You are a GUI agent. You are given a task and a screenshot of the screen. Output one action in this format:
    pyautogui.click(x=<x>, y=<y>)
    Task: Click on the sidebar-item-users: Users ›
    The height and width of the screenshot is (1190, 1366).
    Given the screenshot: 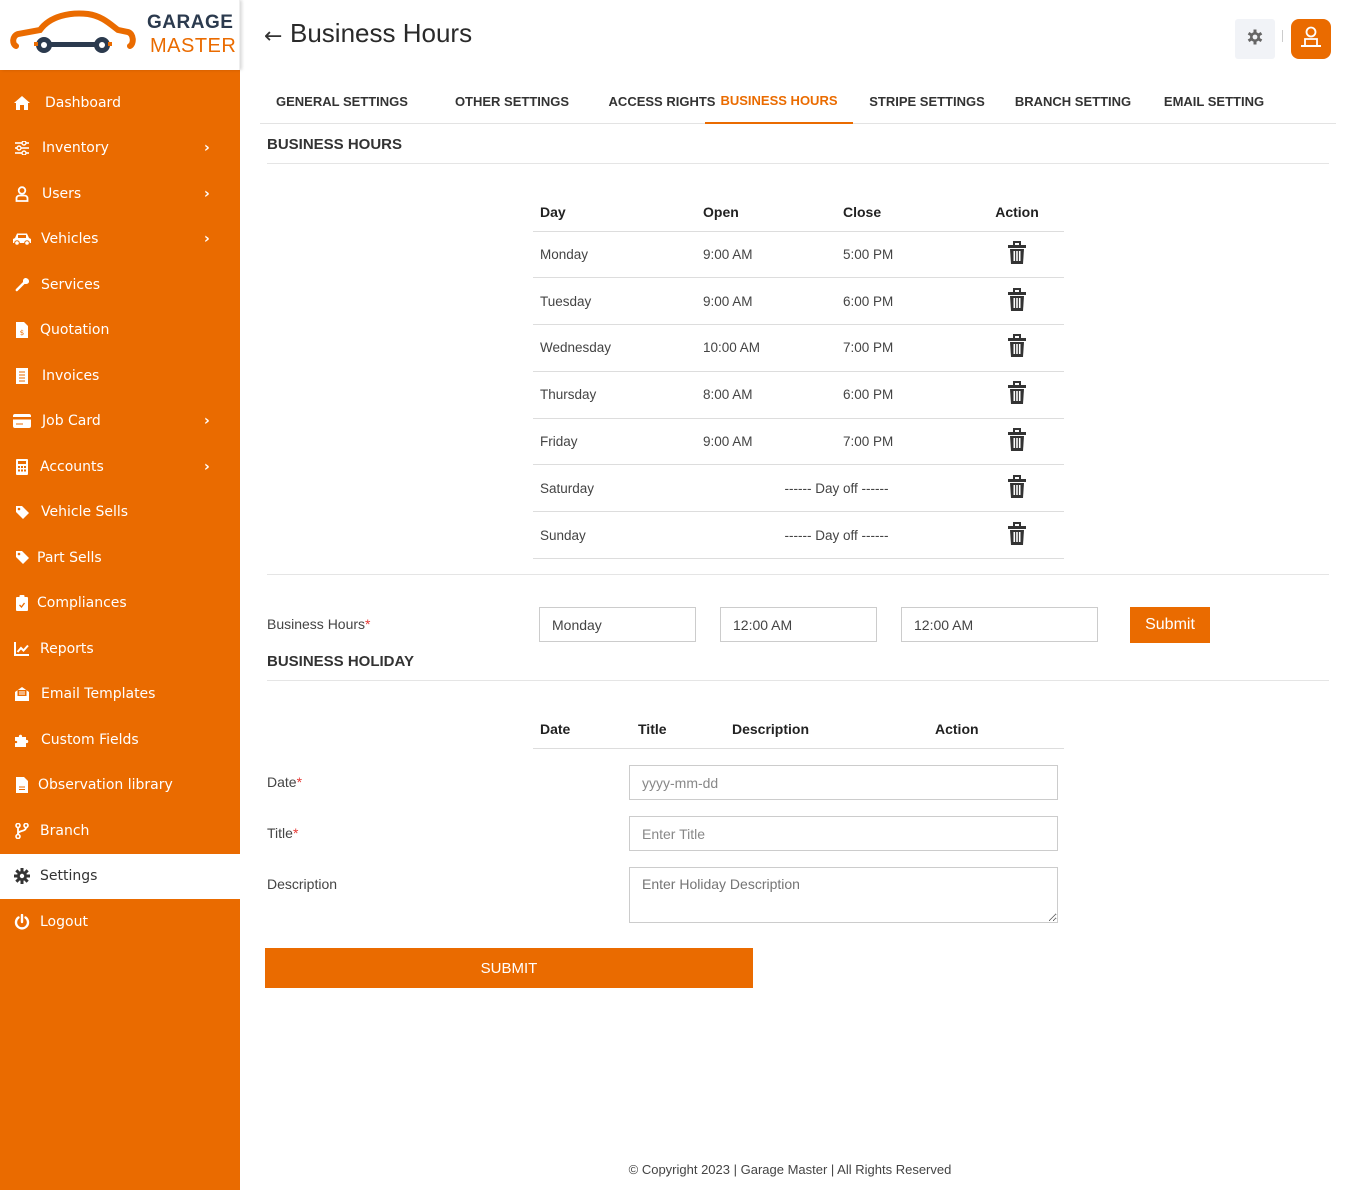 What is the action you would take?
    pyautogui.click(x=120, y=194)
    